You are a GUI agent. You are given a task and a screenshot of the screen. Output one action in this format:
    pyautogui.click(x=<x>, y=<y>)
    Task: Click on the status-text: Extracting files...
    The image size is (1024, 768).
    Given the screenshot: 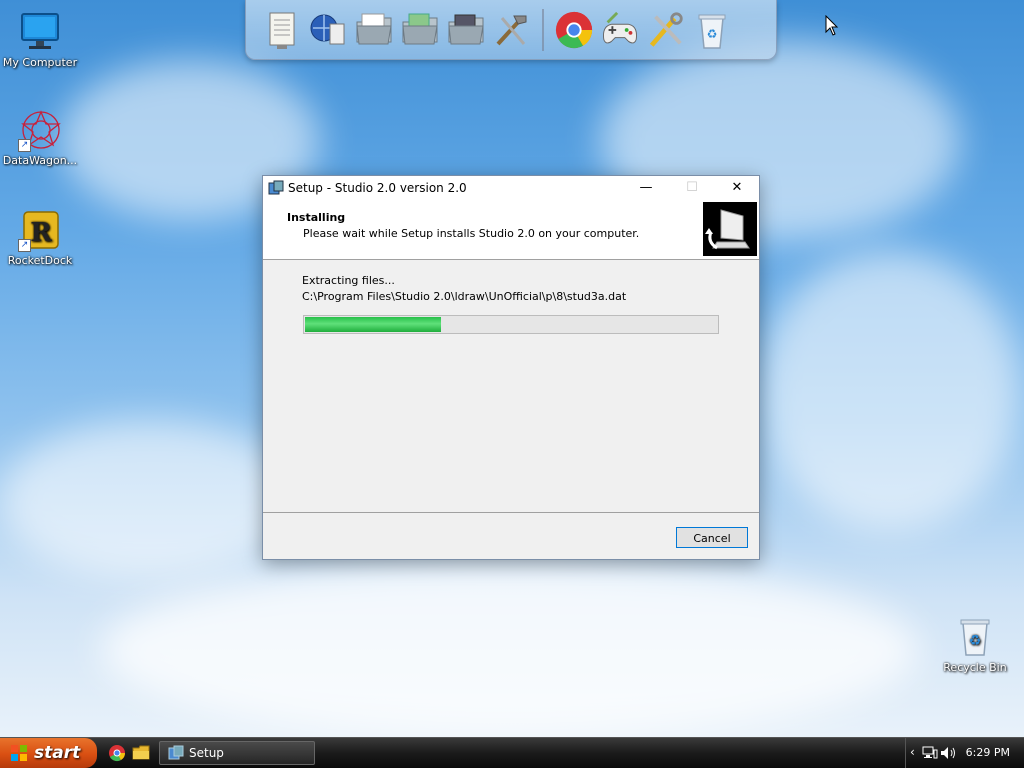 What is the action you would take?
    pyautogui.click(x=348, y=280)
    